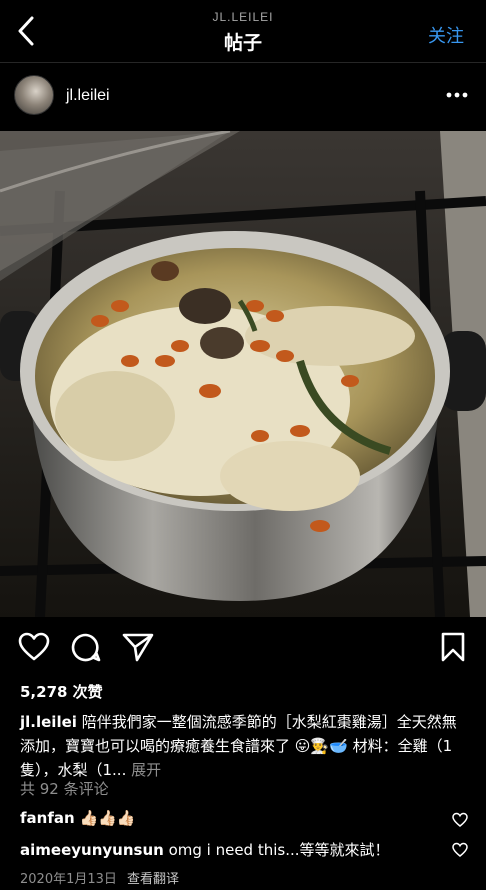 The width and height of the screenshot is (486, 890). I want to click on likes-count: 5,278 次赞, so click(61, 691).